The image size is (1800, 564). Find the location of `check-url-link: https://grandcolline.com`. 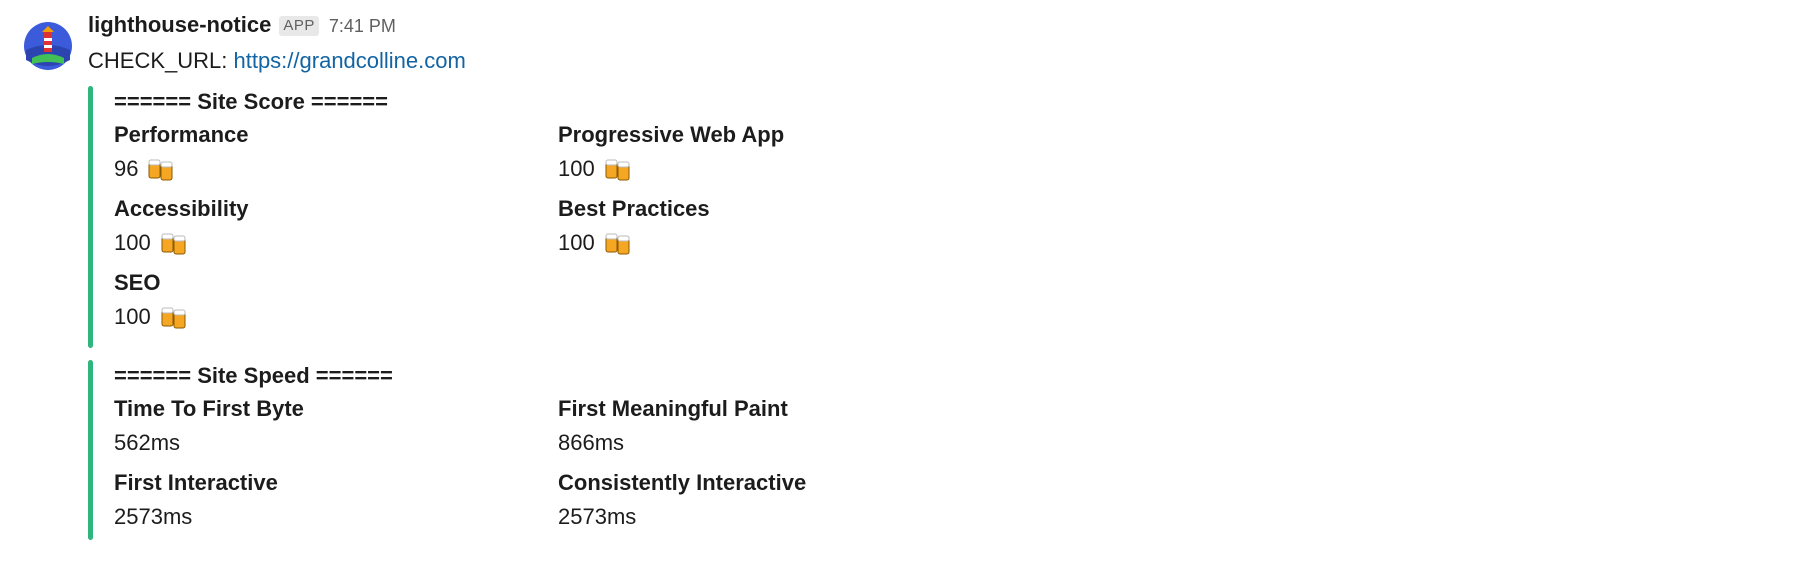

check-url-link: https://grandcolline.com is located at coordinates (349, 60).